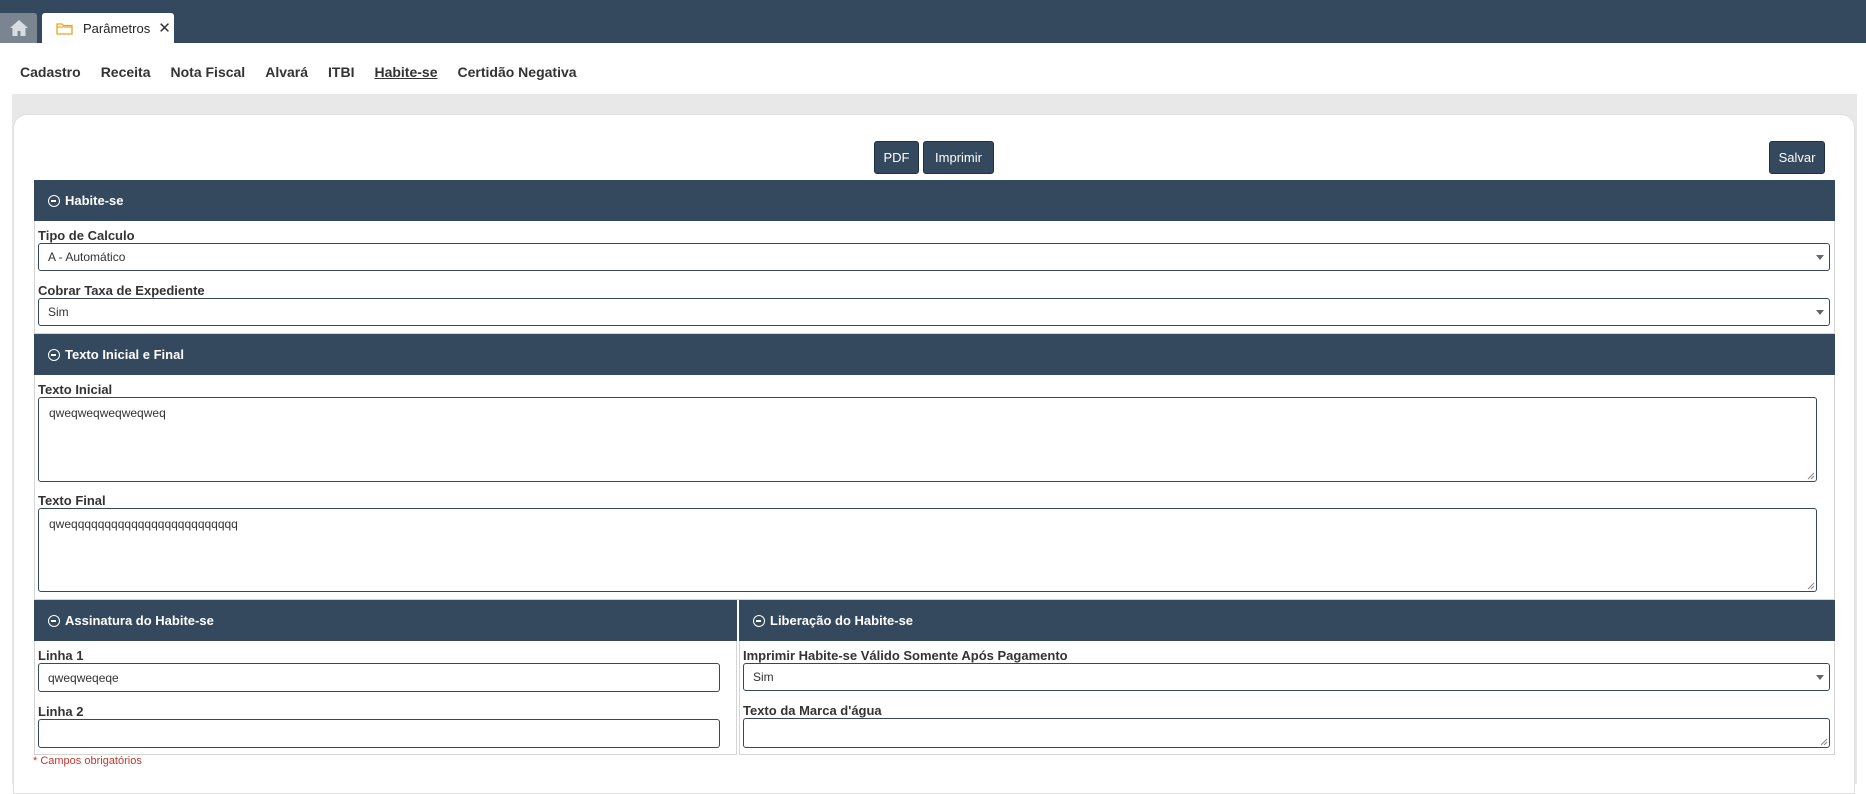  I want to click on print-button: Imprimir, so click(958, 157).